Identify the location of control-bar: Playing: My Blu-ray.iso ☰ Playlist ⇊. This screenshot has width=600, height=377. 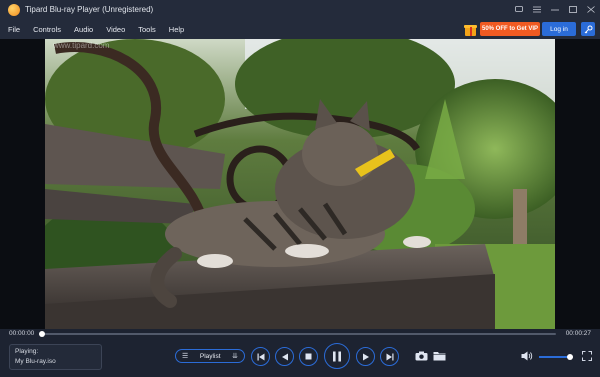
(300, 358).